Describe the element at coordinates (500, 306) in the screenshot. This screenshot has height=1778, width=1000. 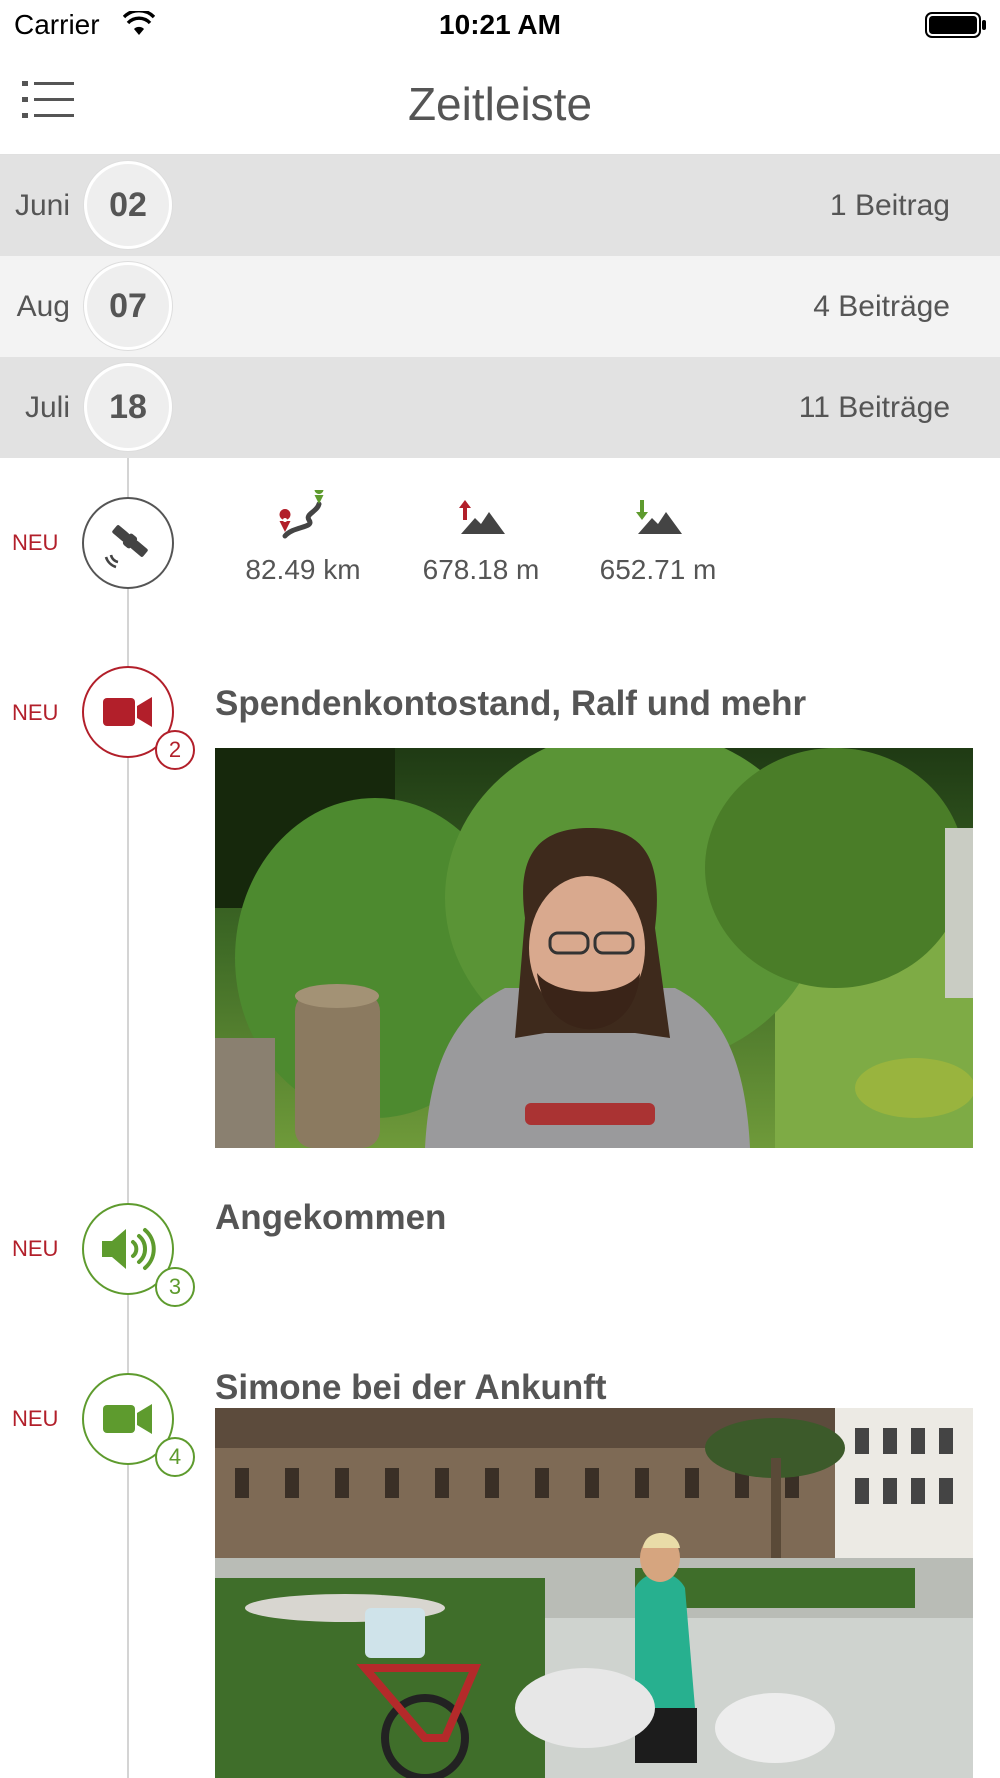
I see `date-row-aug-07: Aug 07 4 Beiträge` at that location.